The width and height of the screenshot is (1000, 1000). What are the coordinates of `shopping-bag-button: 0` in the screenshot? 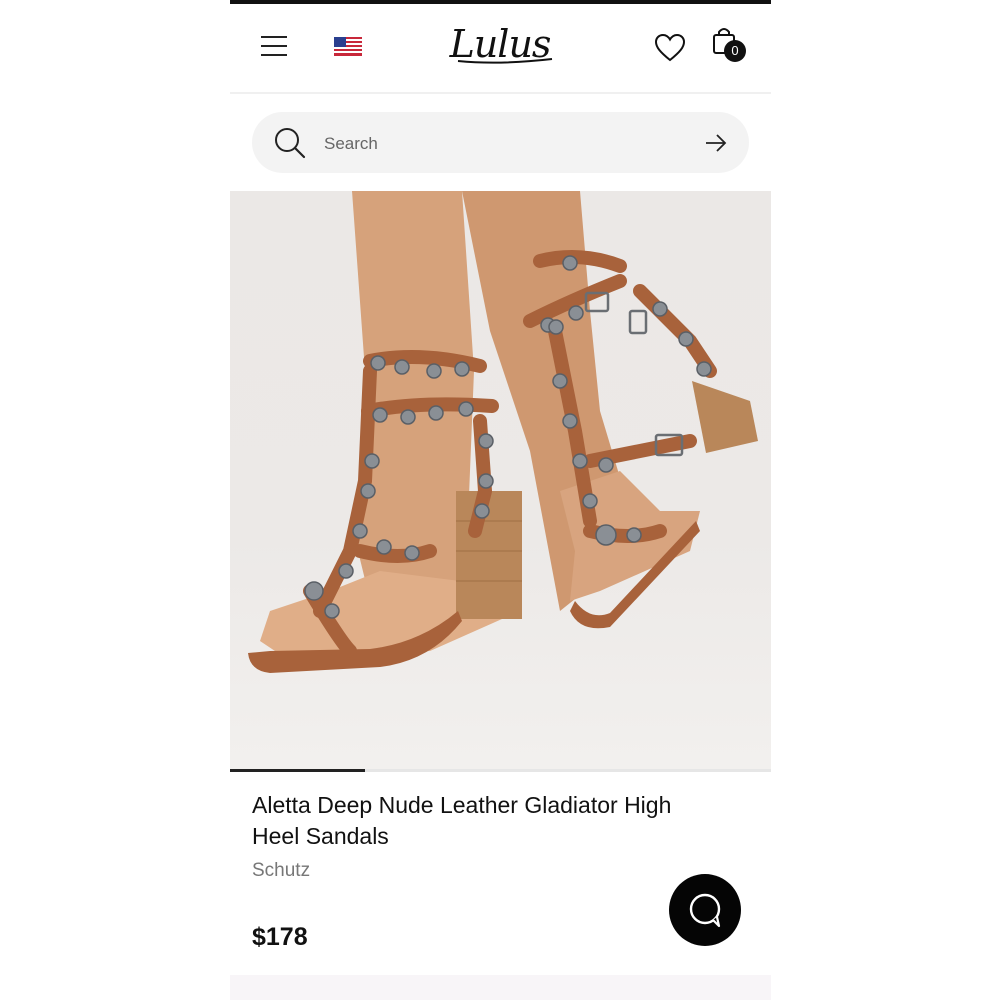 It's located at (732, 46).